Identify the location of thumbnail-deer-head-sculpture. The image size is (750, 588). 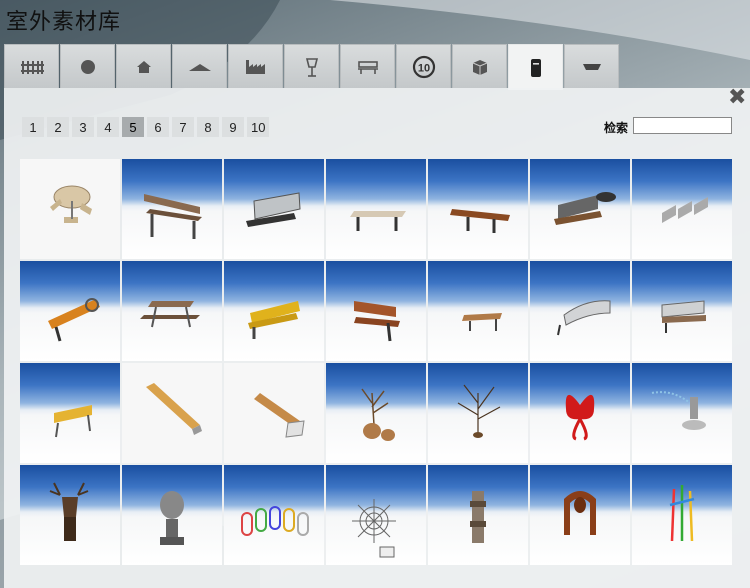
(70, 515).